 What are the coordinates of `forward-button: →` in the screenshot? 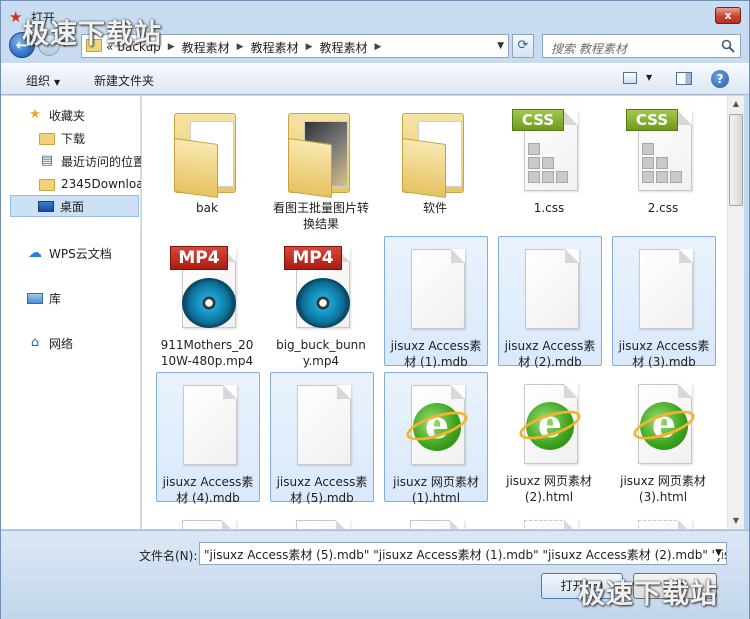 It's located at (49, 45).